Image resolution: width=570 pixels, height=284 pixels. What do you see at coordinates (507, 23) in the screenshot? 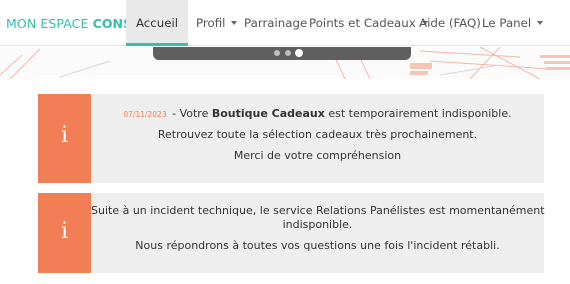
I see `nav-item-label: Le Panel` at bounding box center [507, 23].